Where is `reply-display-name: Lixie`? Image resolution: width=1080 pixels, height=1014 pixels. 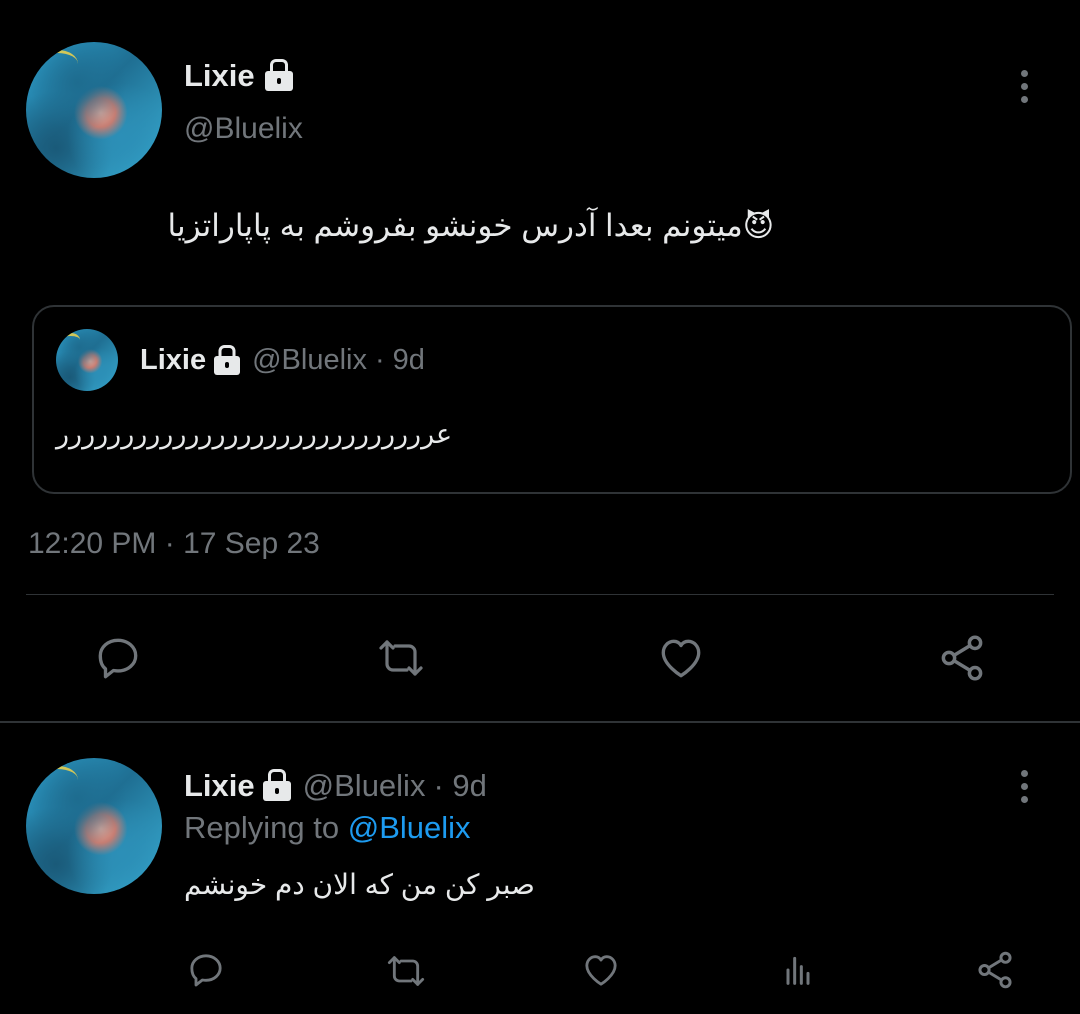 reply-display-name: Lixie is located at coordinates (219, 786).